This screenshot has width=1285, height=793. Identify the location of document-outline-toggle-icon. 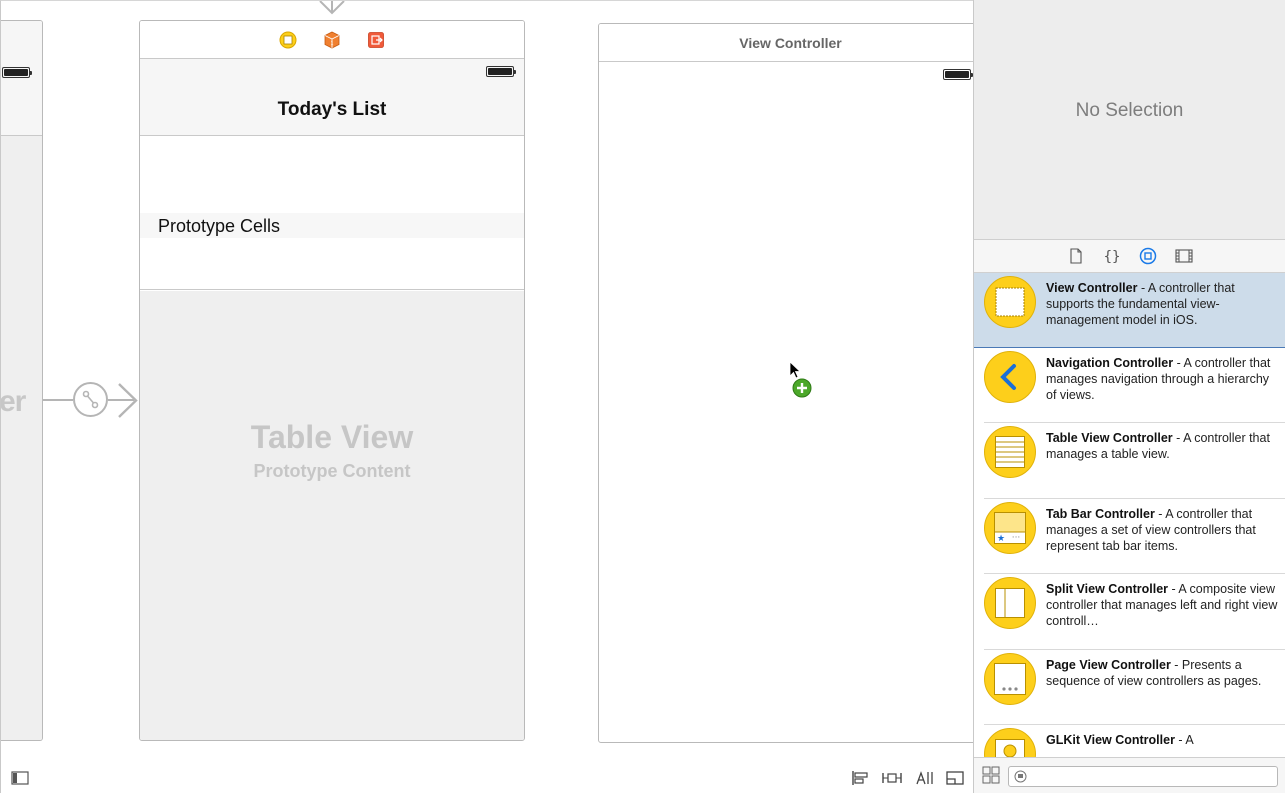
(20, 777).